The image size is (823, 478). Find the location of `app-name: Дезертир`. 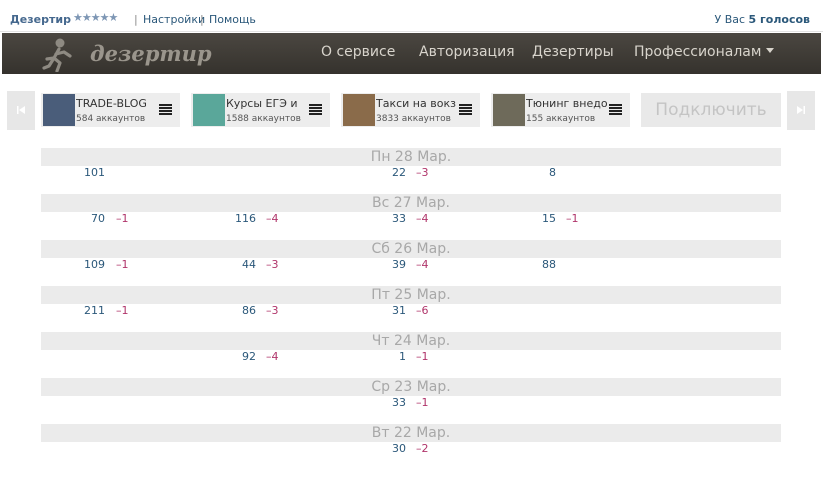

app-name: Дезертир is located at coordinates (40, 19).